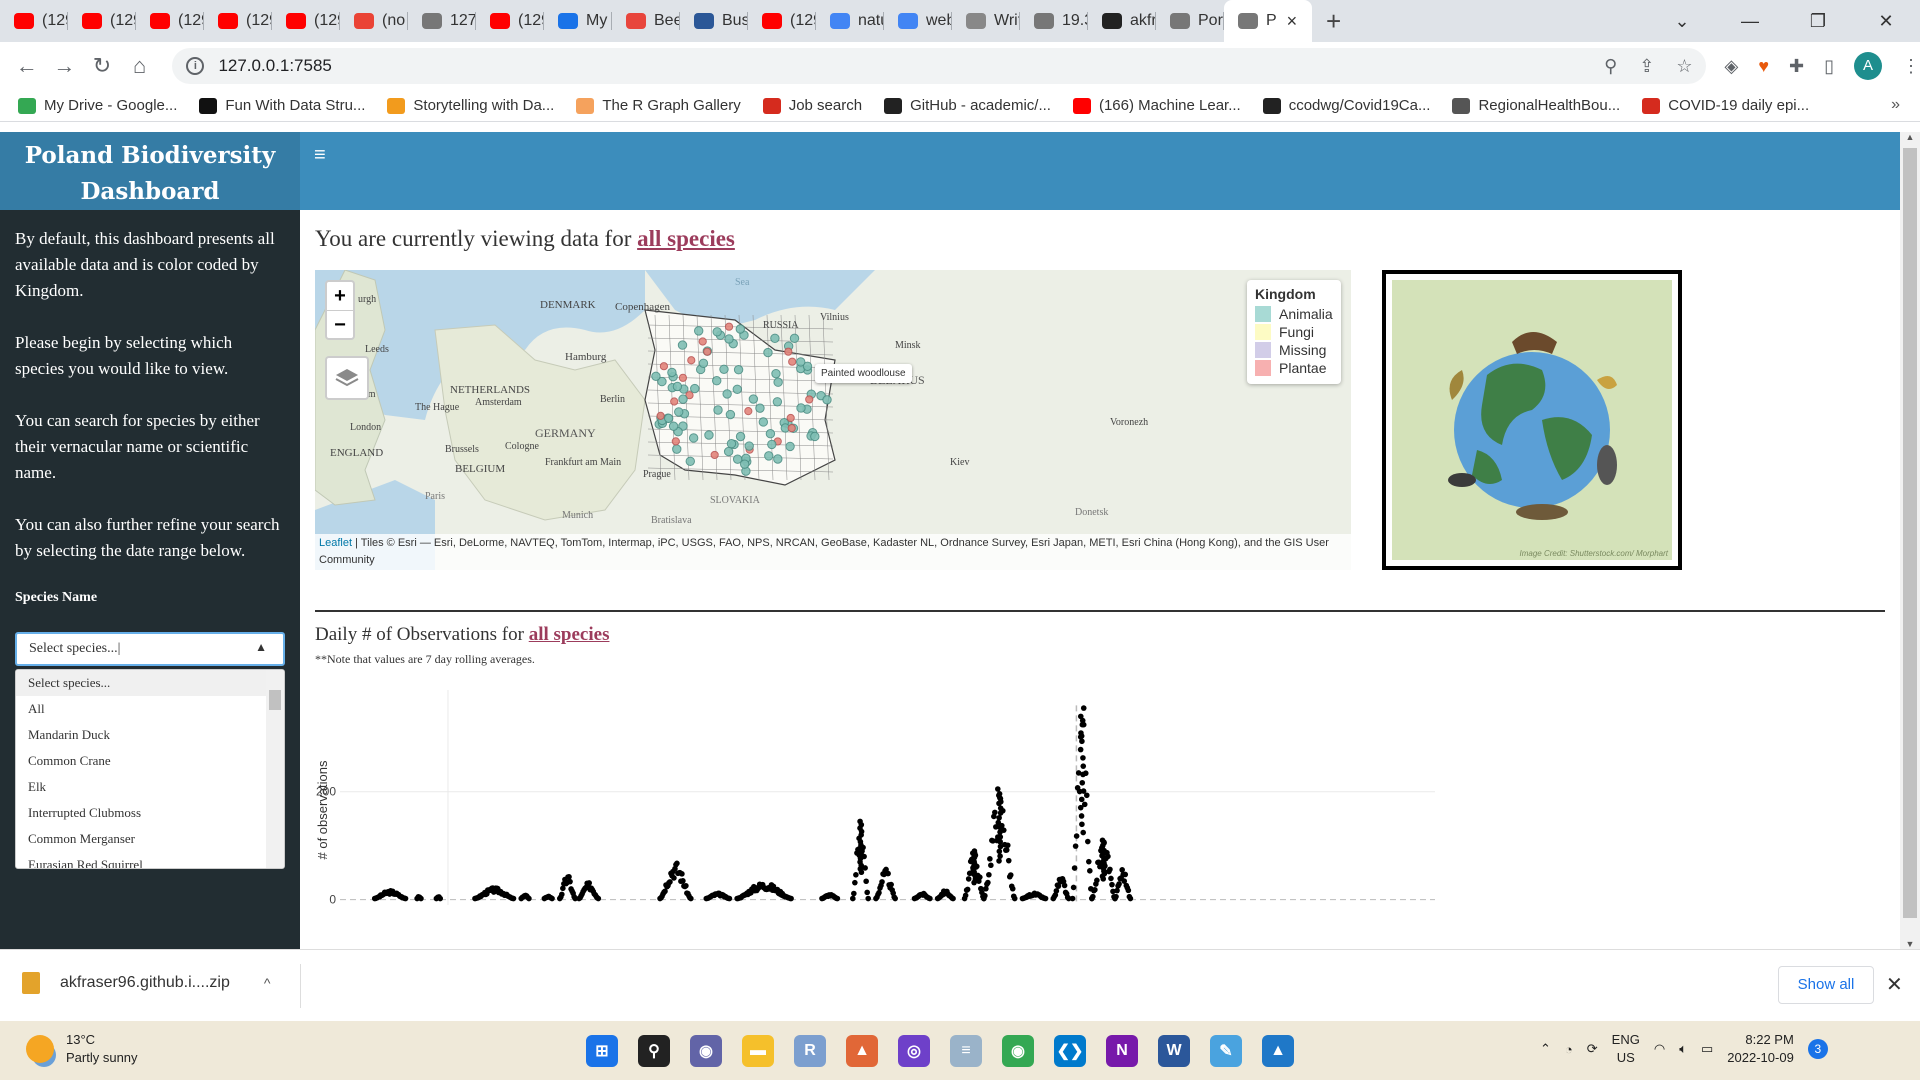  I want to click on back-icon: ←, so click(27, 66).